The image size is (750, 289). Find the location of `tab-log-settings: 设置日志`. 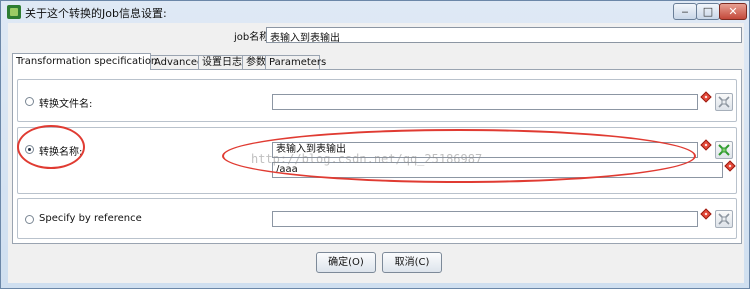

tab-log-settings: 设置日志 is located at coordinates (220, 62).